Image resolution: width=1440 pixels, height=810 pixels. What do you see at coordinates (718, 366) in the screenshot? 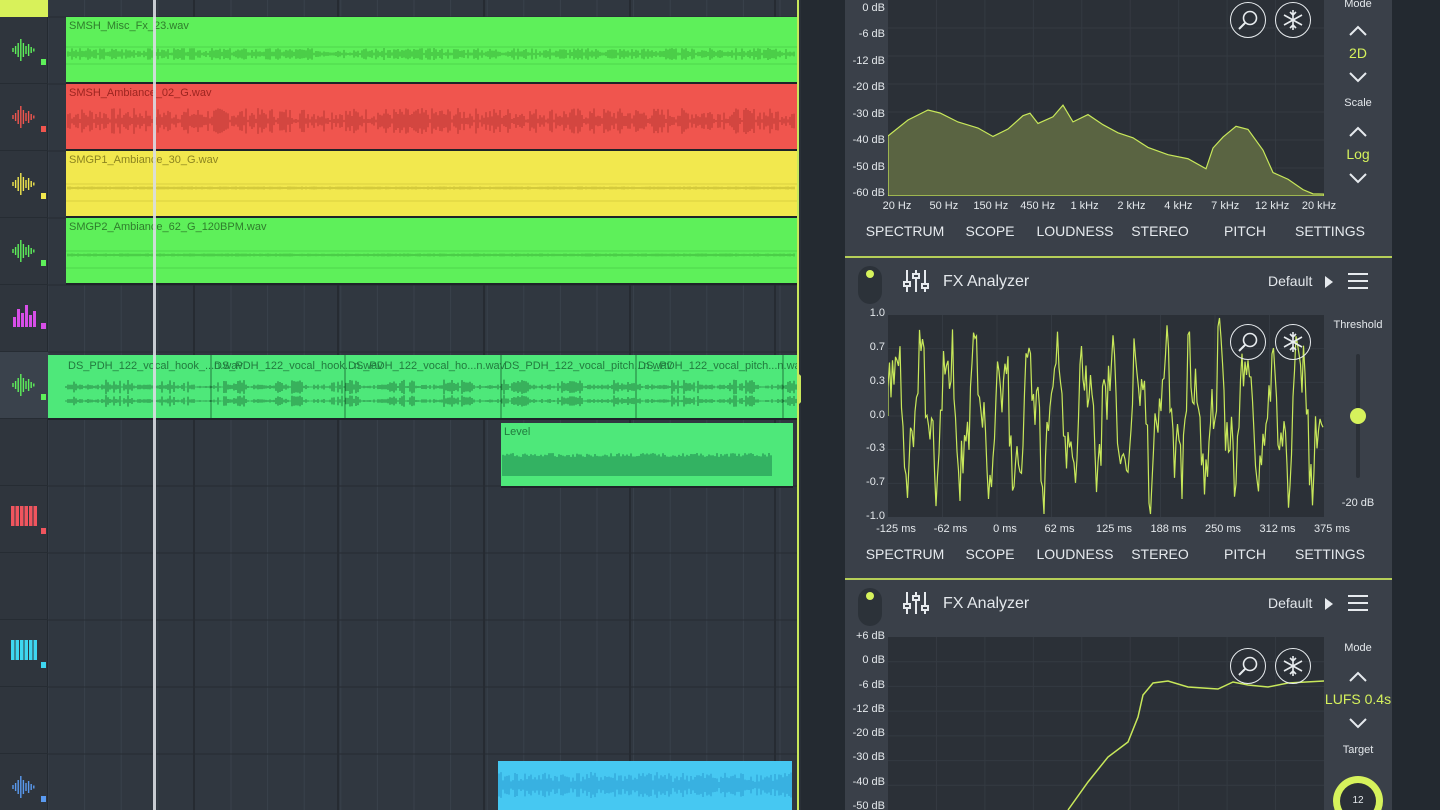
I see `vocal-clip-label: DS_PDH_122_vocal_pitch...n.wav` at bounding box center [718, 366].